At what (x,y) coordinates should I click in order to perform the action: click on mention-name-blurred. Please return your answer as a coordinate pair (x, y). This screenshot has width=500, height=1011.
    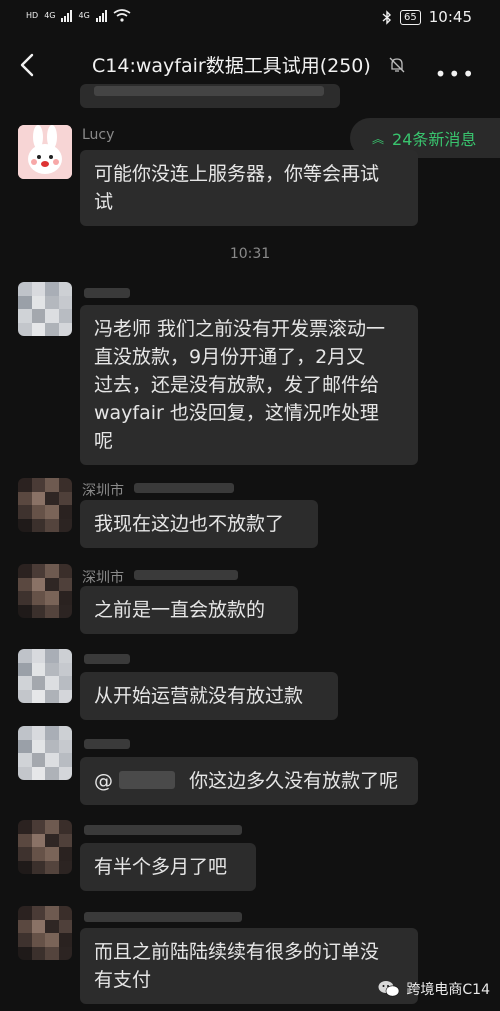
    Looking at the image, I should click on (147, 779).